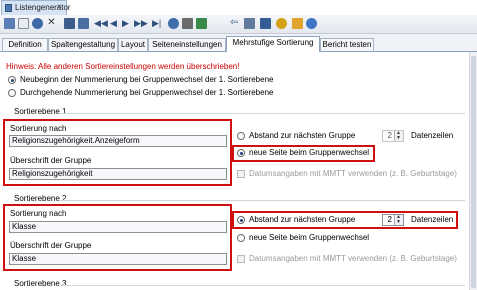  I want to click on document-tab: Listengenerator ×, so click(36, 7).